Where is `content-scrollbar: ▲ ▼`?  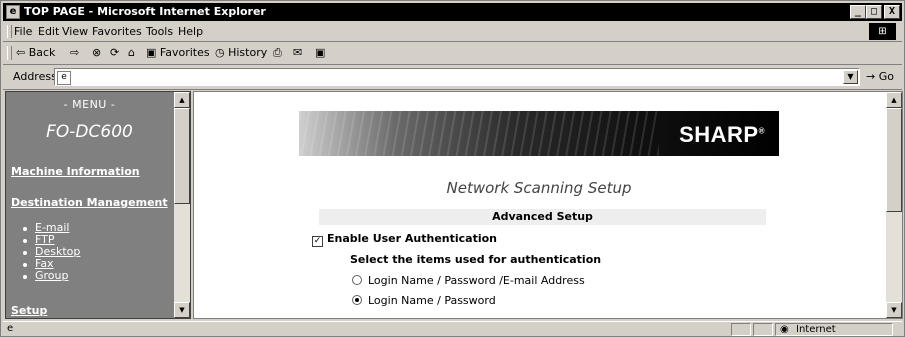
content-scrollbar: ▲ ▼ is located at coordinates (894, 205).